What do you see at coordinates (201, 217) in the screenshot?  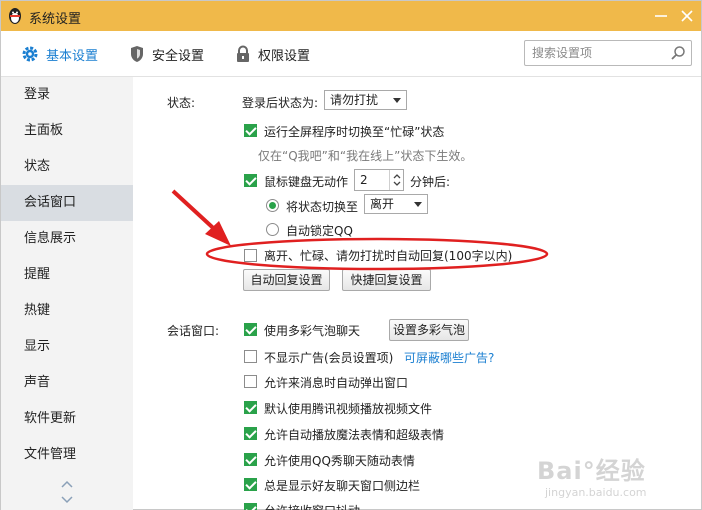 I see `red-arrow-icon` at bounding box center [201, 217].